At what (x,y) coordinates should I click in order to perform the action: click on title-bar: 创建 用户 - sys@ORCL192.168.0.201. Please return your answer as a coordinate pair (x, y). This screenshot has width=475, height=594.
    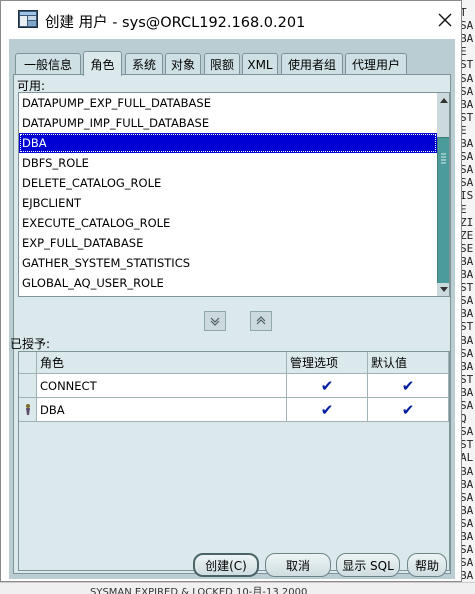
    Looking at the image, I should click on (231, 20).